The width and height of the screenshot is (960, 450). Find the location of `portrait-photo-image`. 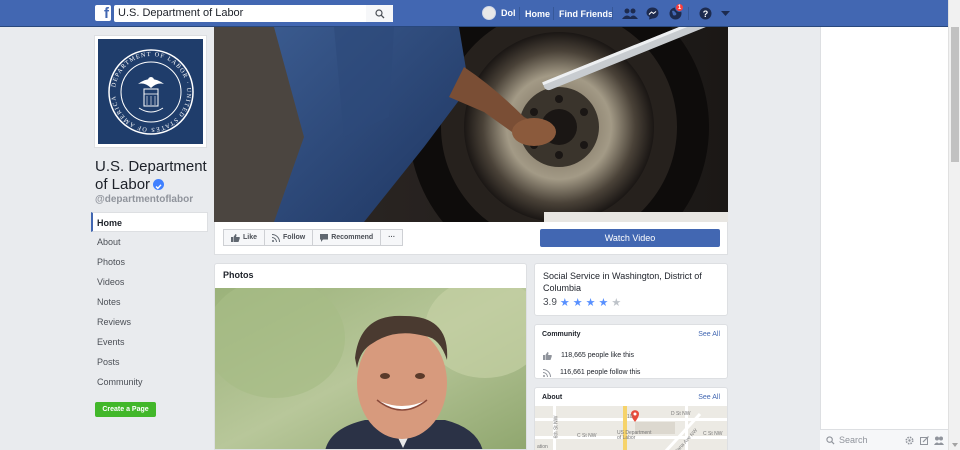

portrait-photo-image is located at coordinates (370, 363).